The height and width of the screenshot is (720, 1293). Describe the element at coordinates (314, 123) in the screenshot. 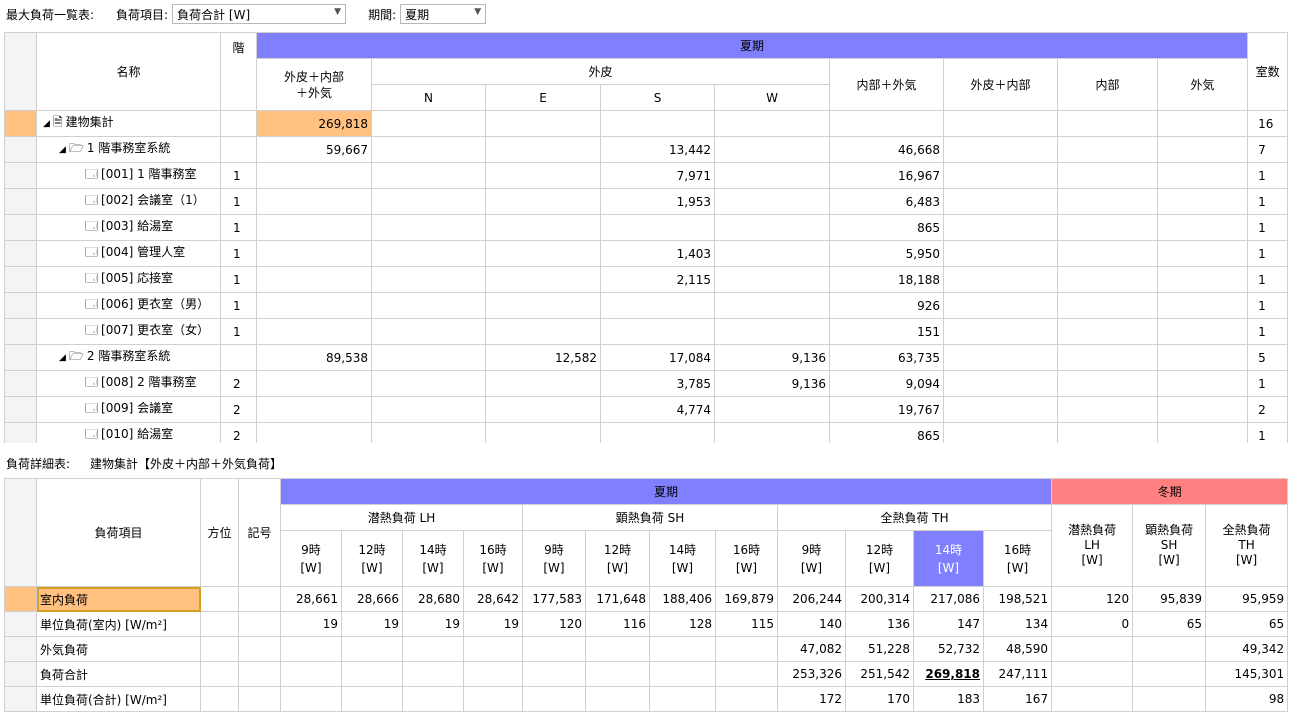

I see `total-cell: 269,818` at that location.